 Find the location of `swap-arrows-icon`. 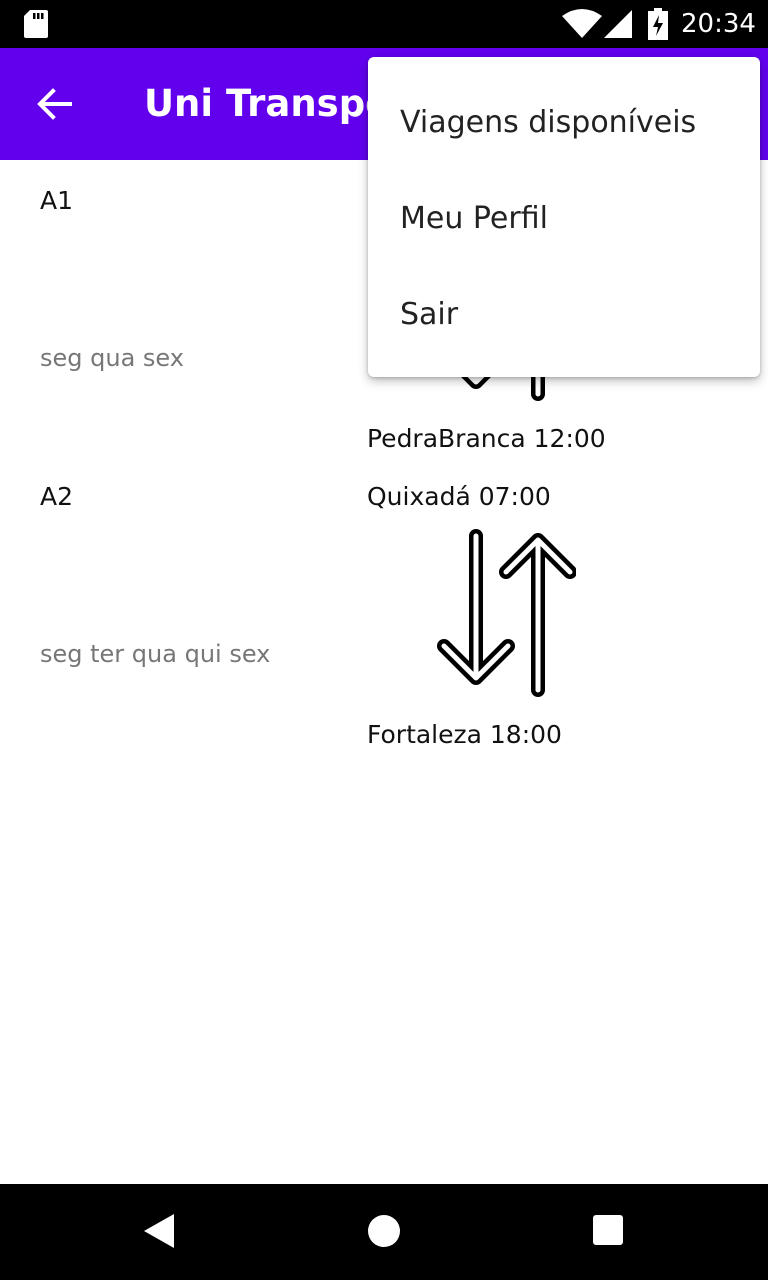

swap-arrows-icon is located at coordinates (506, 615).